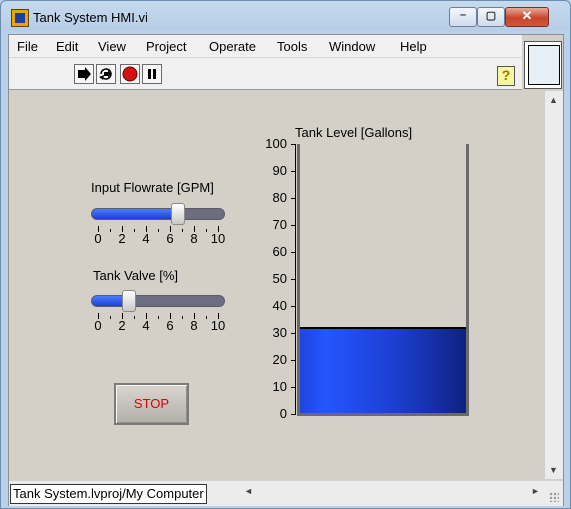  I want to click on tank-scale-label: 20, so click(279, 359).